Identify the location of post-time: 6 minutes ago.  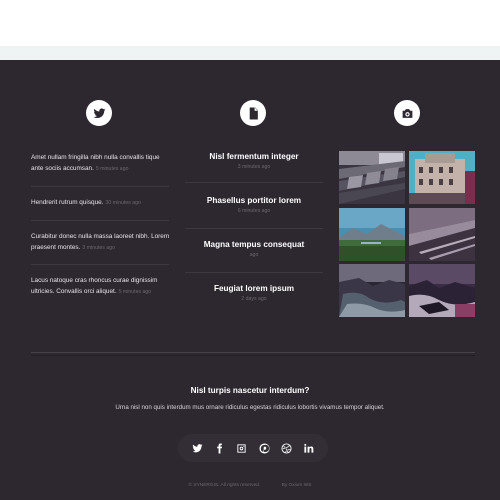
(254, 211).